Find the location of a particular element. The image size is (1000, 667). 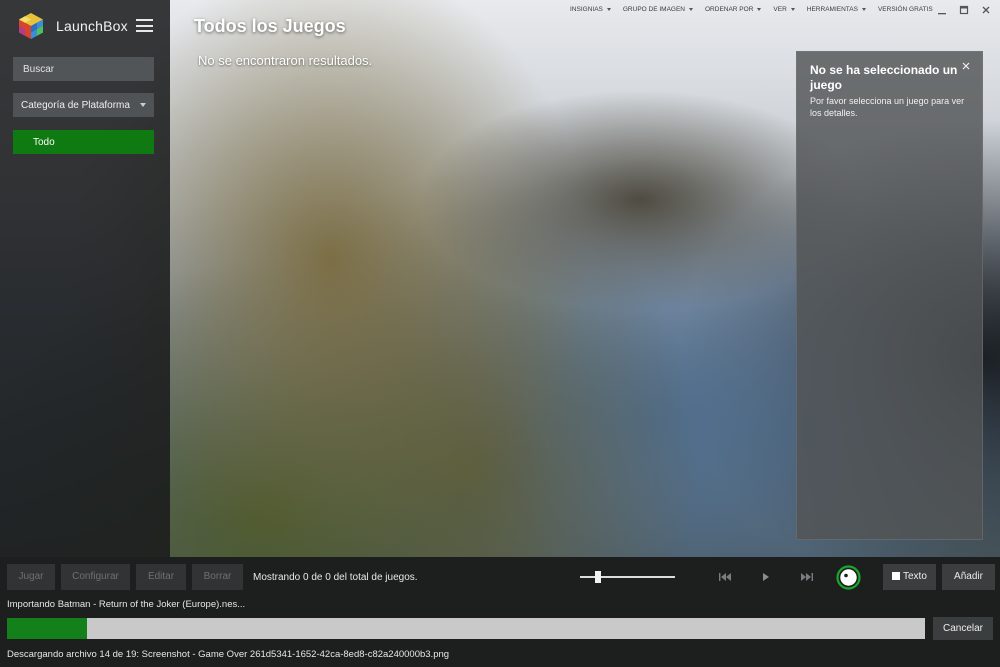

checkbox-icon is located at coordinates (896, 575).